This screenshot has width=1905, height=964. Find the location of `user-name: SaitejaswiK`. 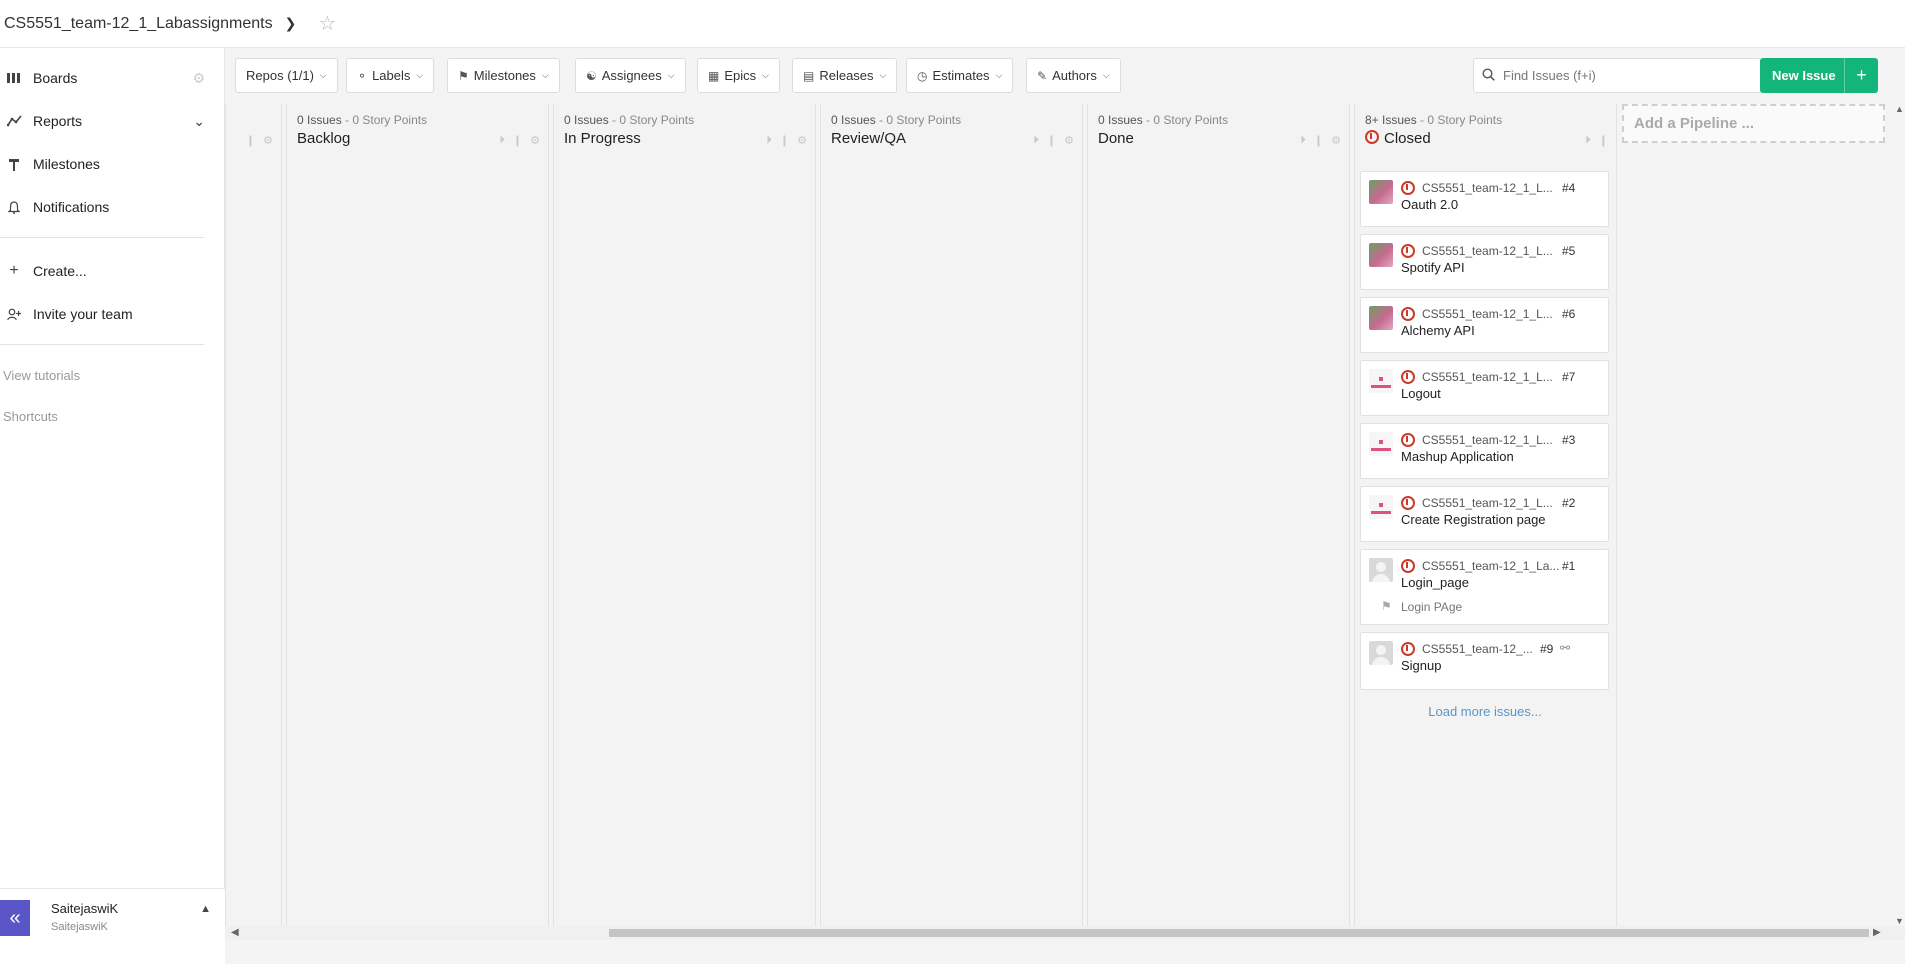

user-name: SaitejaswiK is located at coordinates (85, 908).